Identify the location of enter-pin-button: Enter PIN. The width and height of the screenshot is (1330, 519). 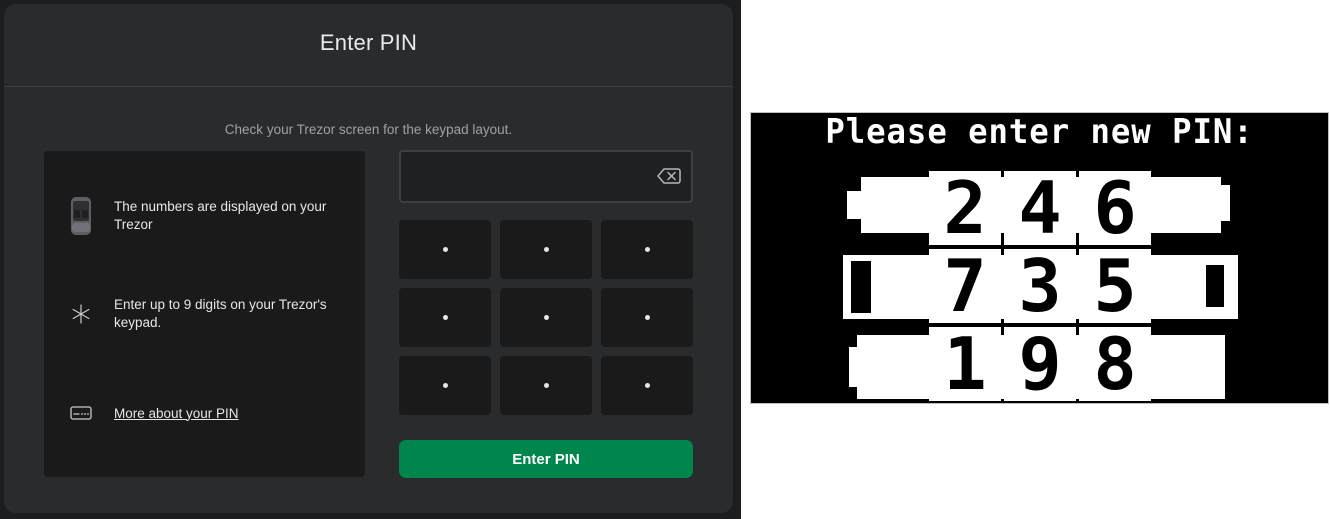
(546, 459).